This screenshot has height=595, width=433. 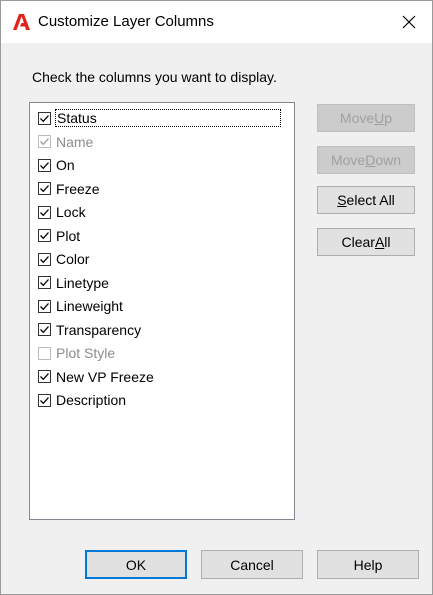 I want to click on column-item-lock: Lock, so click(x=62, y=212).